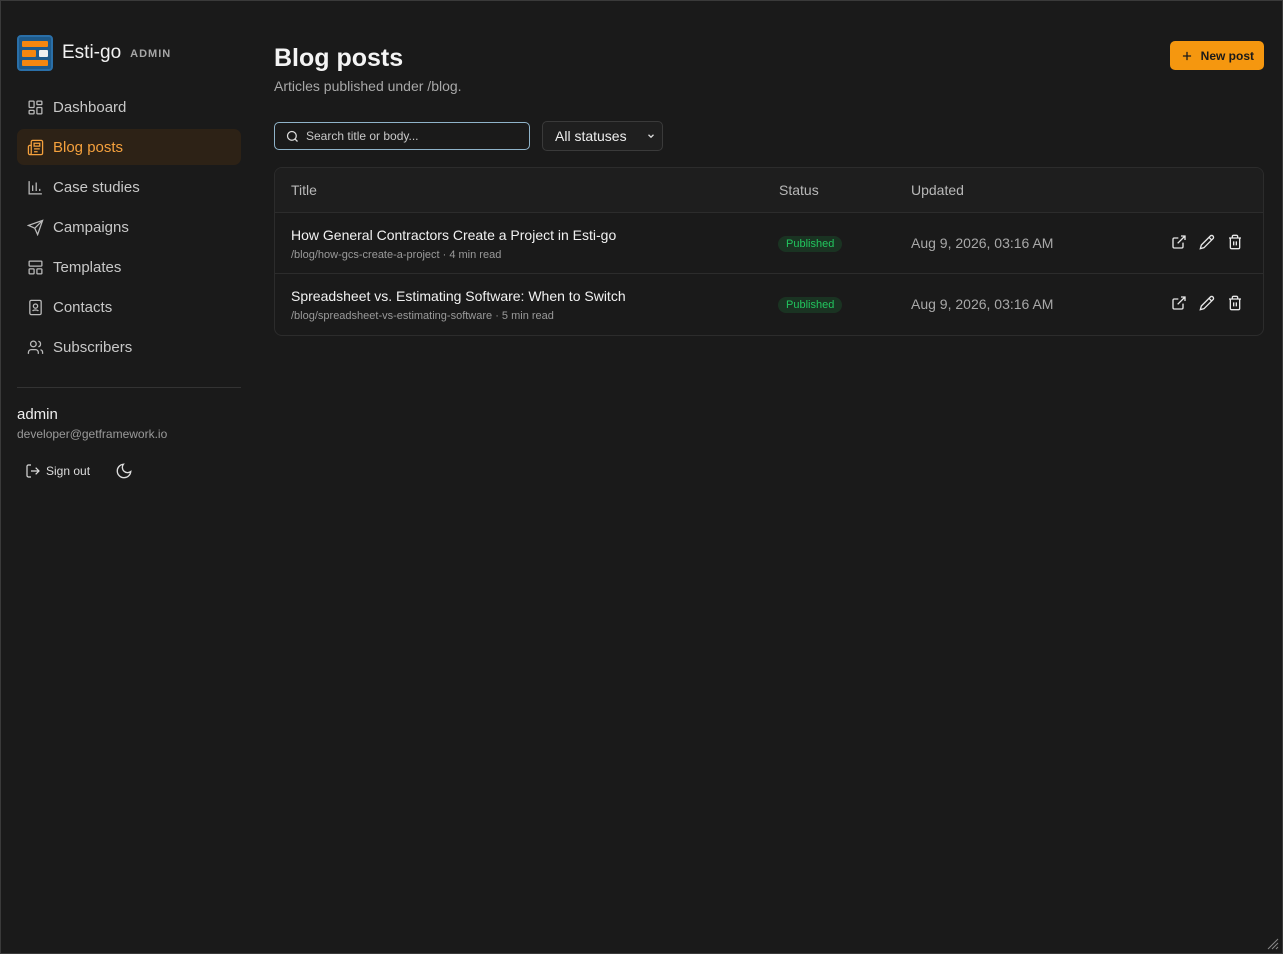 The width and height of the screenshot is (1283, 954). I want to click on sidebar-item-label: Subscribers, so click(93, 347).